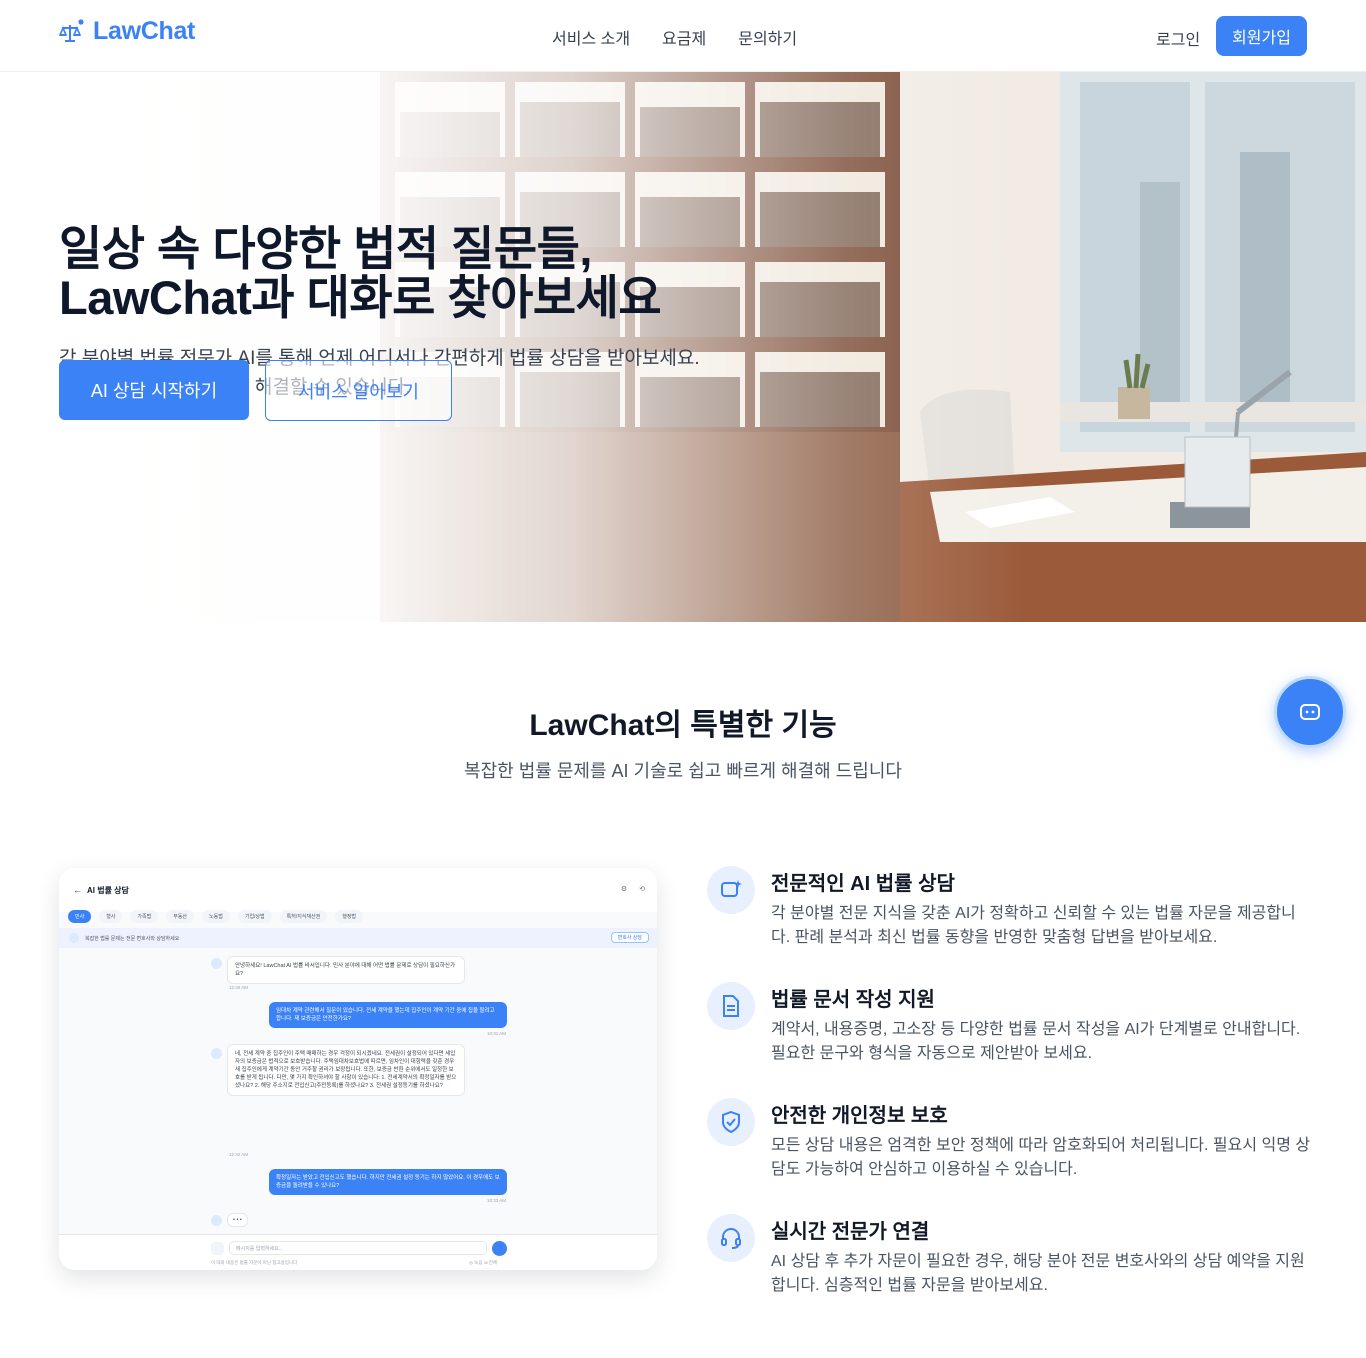 This screenshot has height=1358, width=1366. Describe the element at coordinates (767, 37) in the screenshot. I see `nav-item-contact: 문의하기` at that location.